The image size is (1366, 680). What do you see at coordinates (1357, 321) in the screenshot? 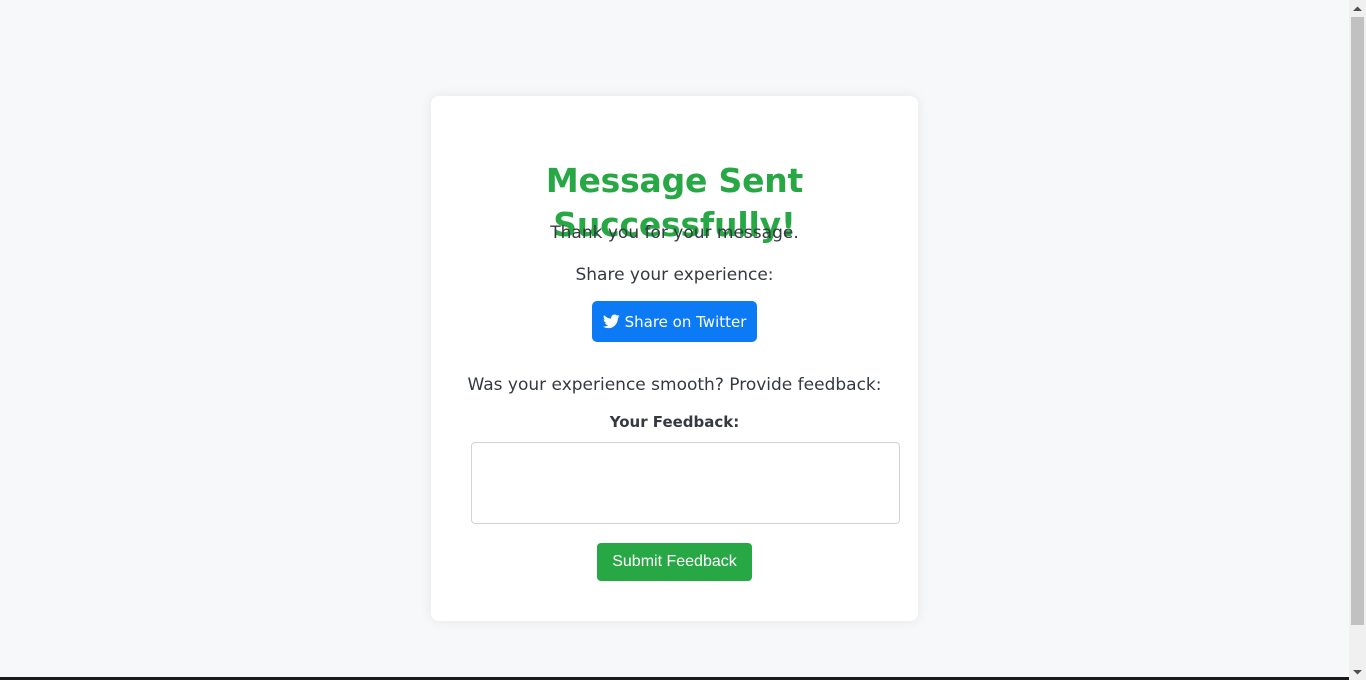
I see `scrollbar-thumb` at bounding box center [1357, 321].